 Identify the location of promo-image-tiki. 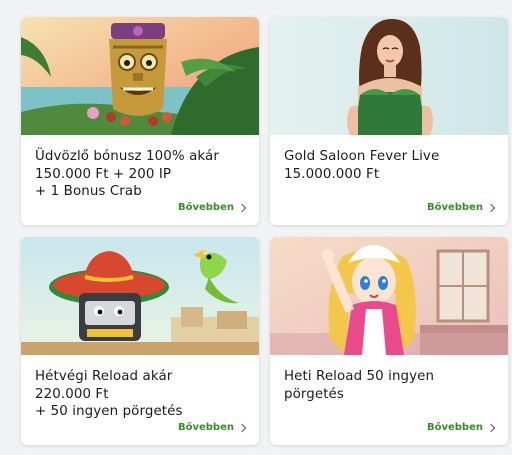
(140, 76).